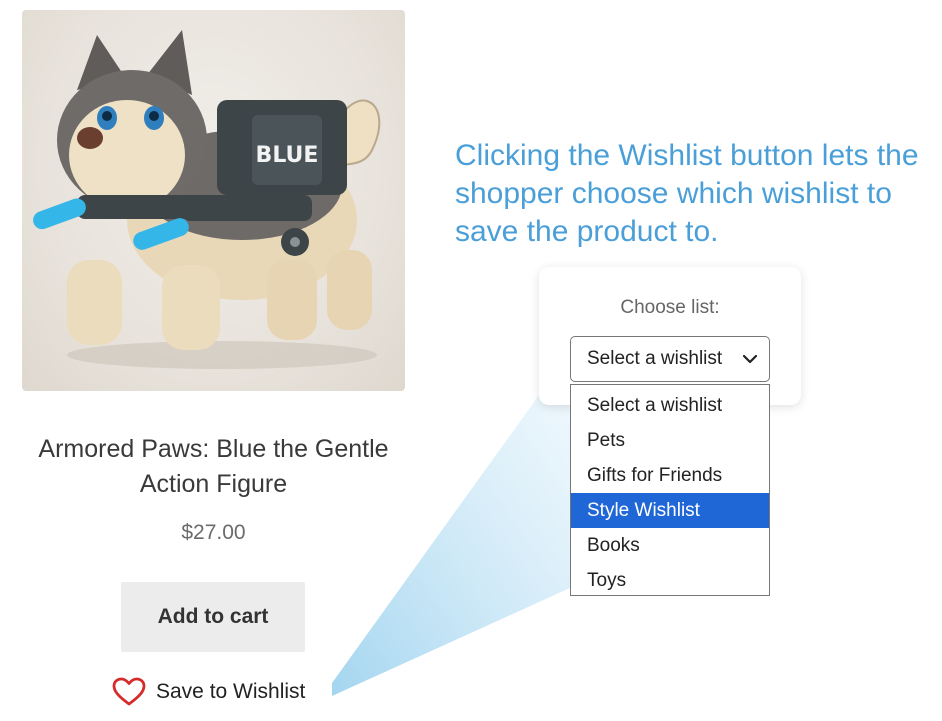  I want to click on option-toys: Toys, so click(670, 580).